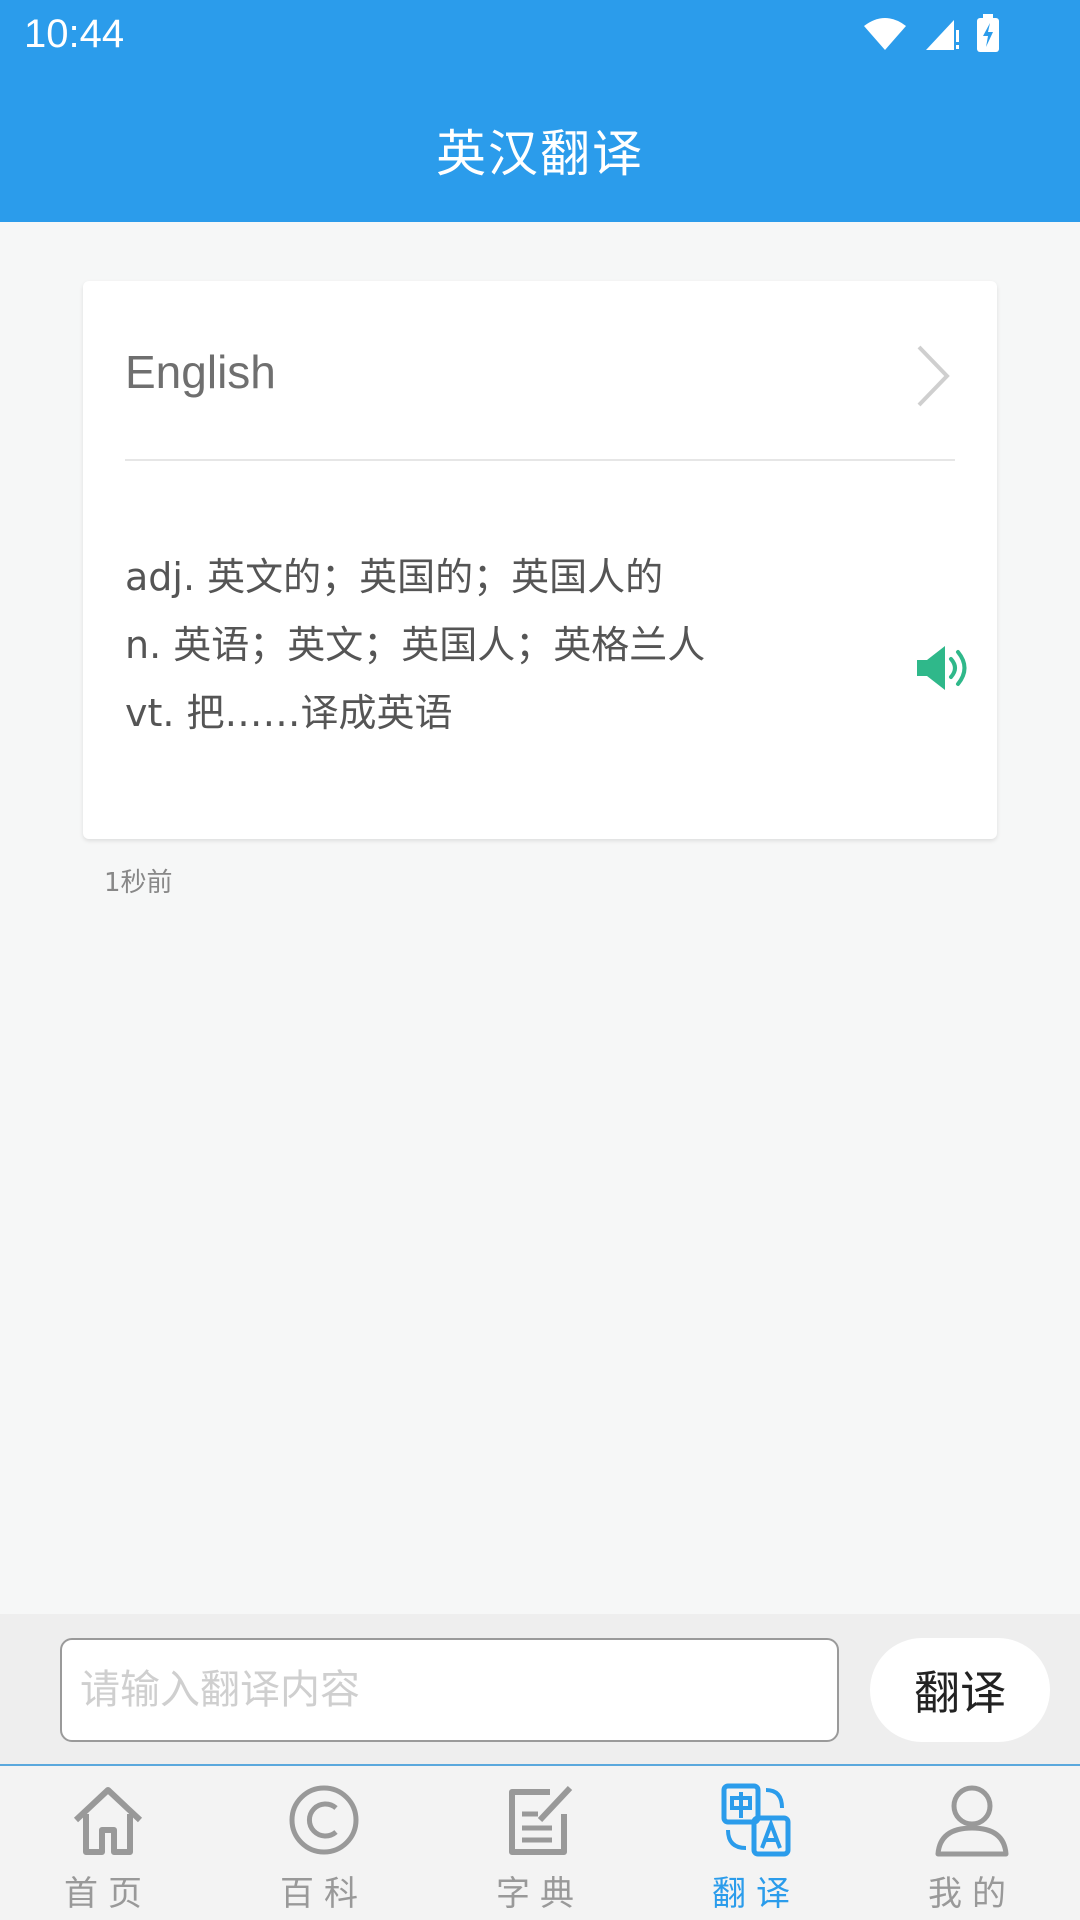 This screenshot has height=1920, width=1080. I want to click on tab-label: 翻译, so click(756, 1894).